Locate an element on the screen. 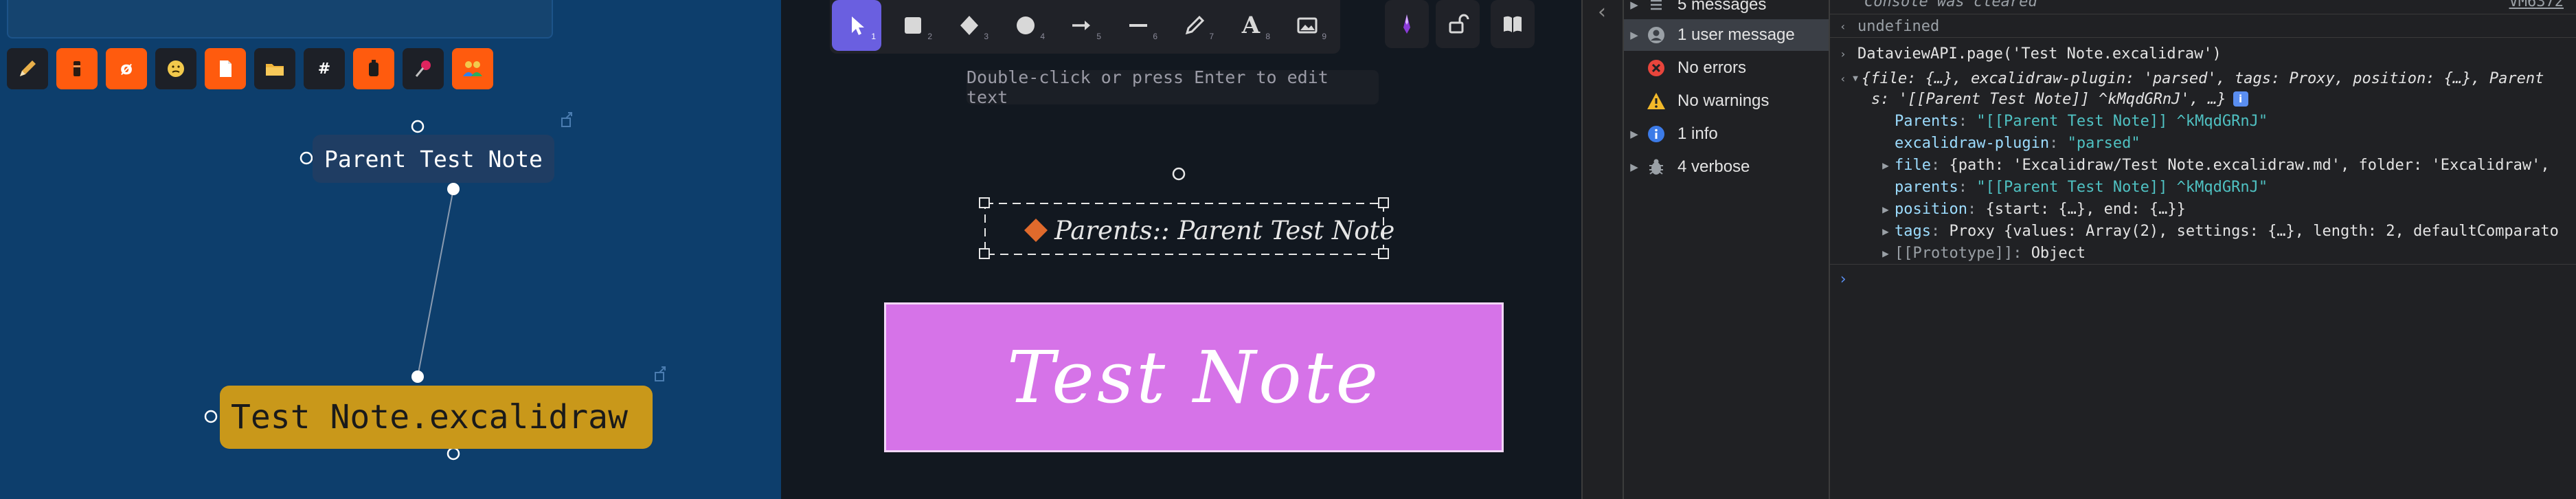 Image resolution: width=2576 pixels, height=499 pixels. image-icon is located at coordinates (1307, 25).